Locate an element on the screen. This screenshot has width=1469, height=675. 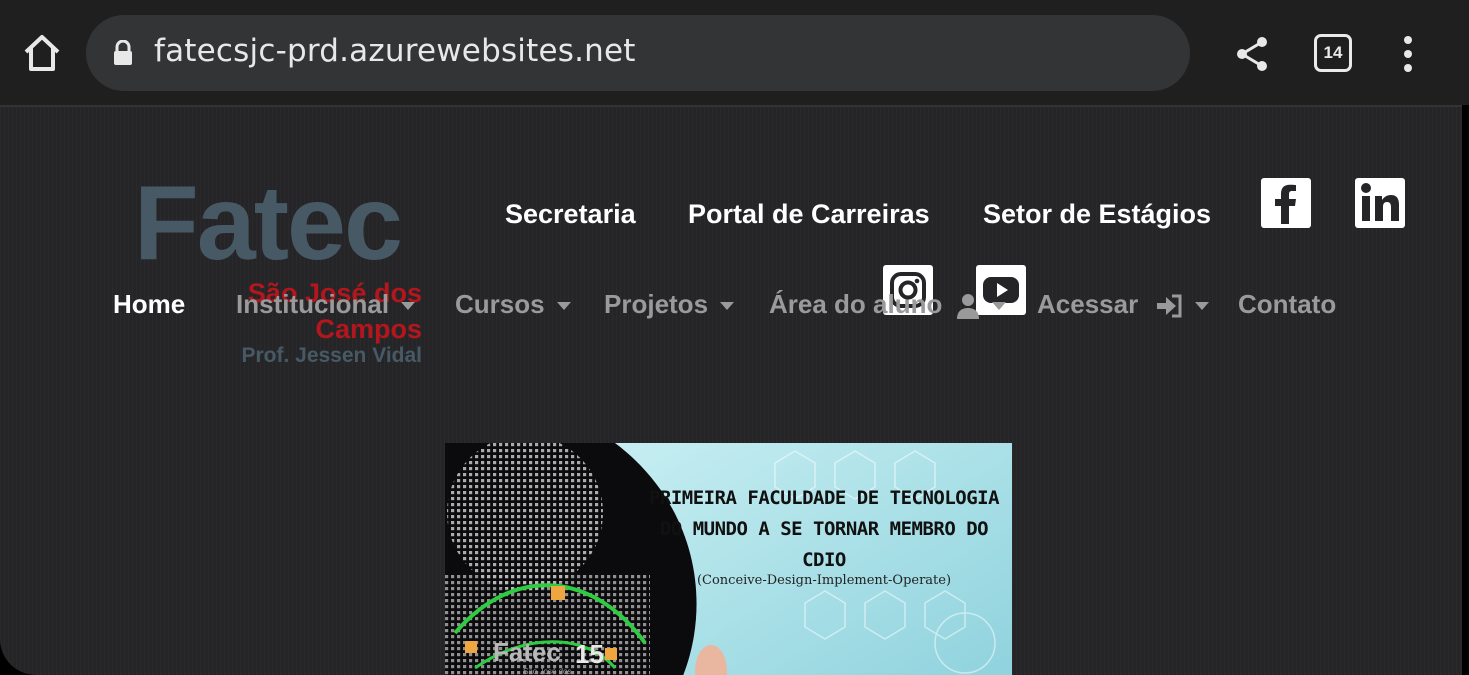
nav-home: Home is located at coordinates (149, 304).